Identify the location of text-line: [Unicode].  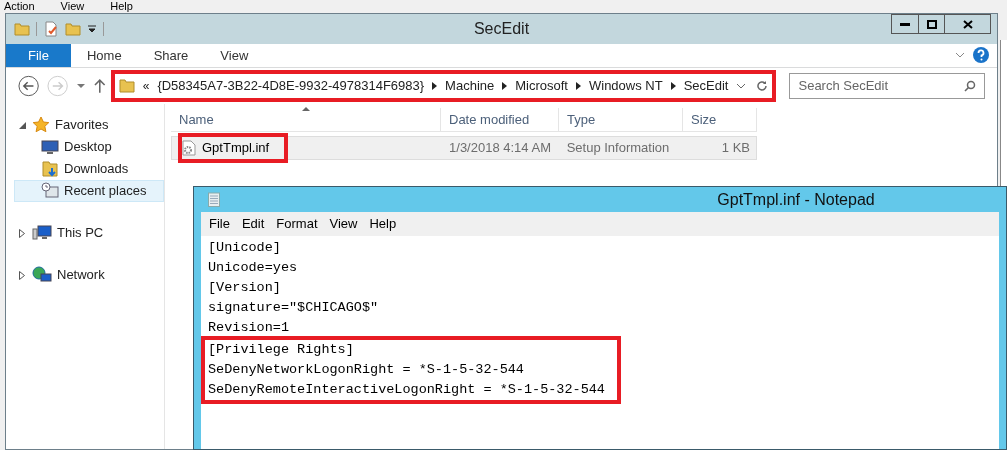
(245, 248).